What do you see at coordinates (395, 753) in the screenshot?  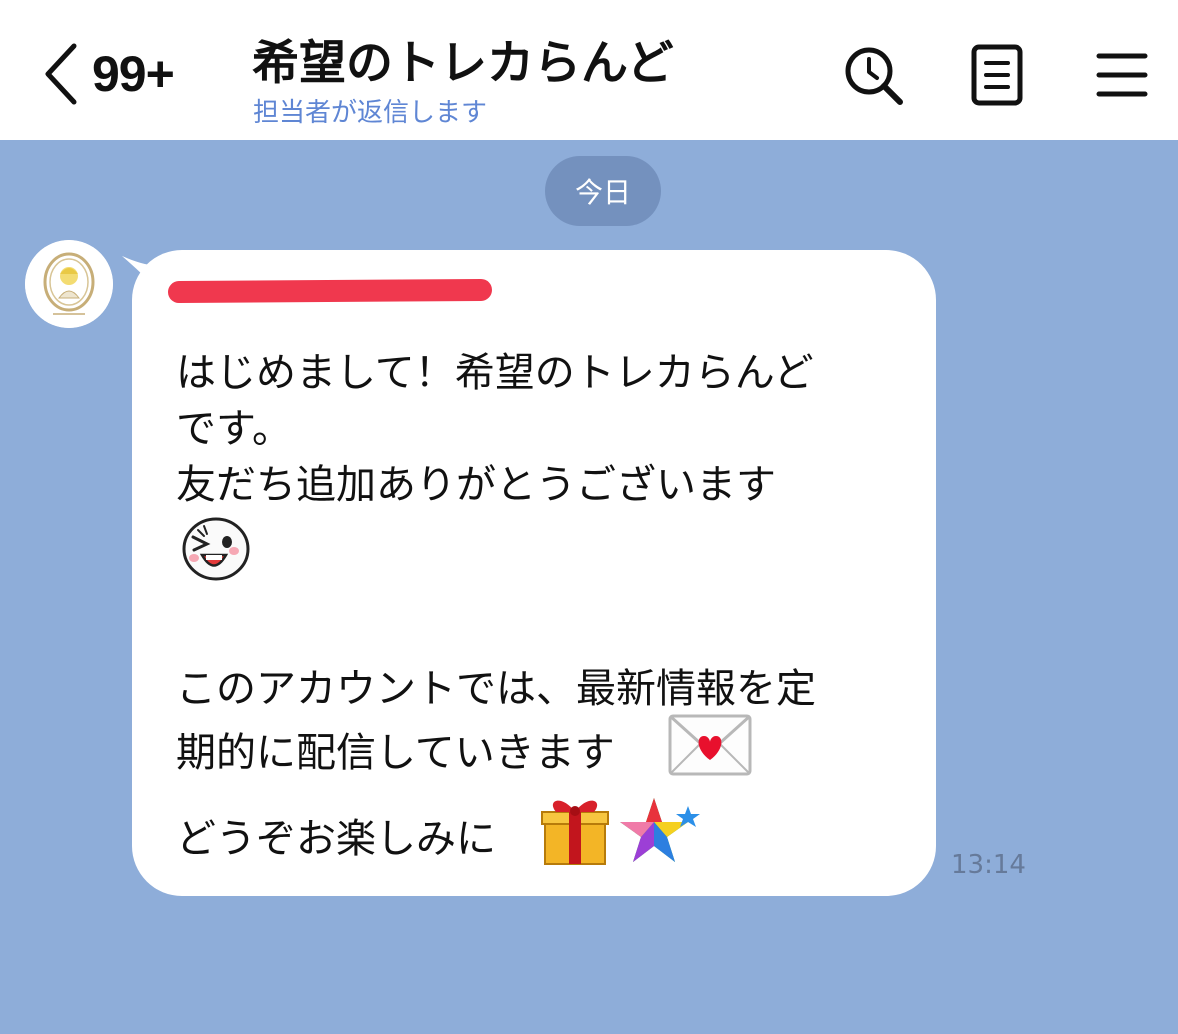 I see `message-line: 期的に配信していきます` at bounding box center [395, 753].